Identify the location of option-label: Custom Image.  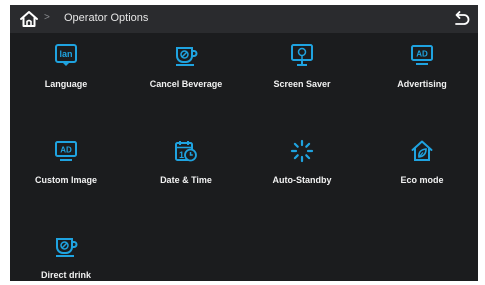
(65, 180).